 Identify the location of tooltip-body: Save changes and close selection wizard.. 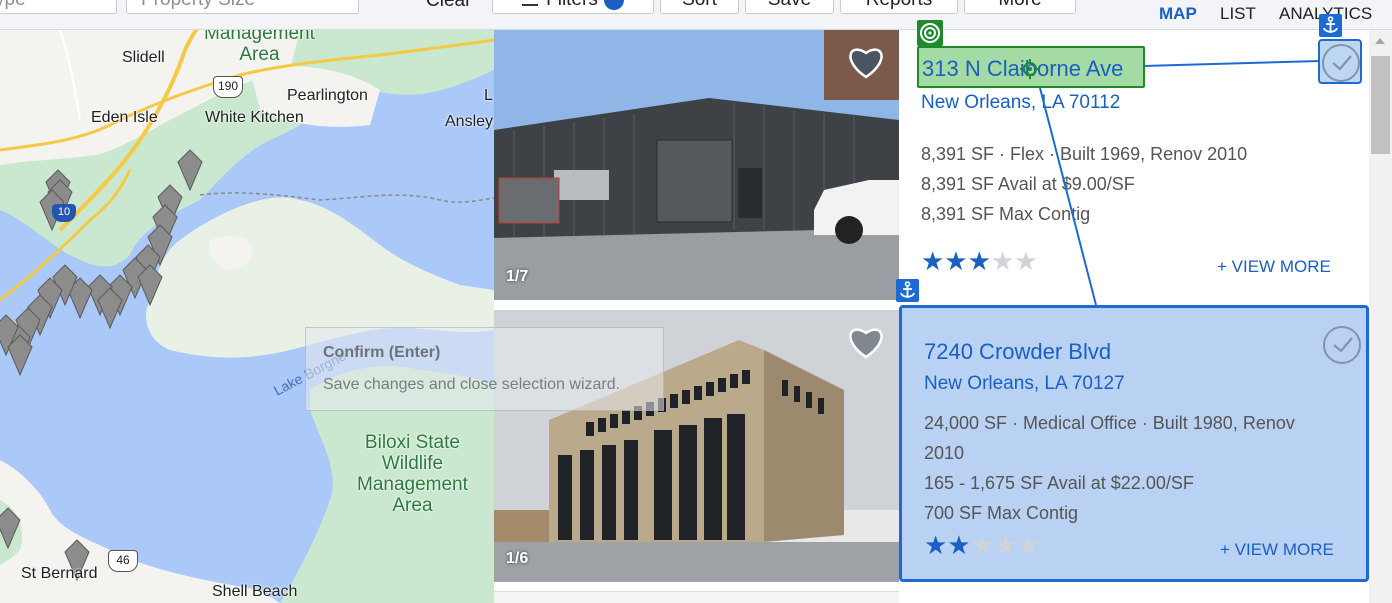
(472, 384).